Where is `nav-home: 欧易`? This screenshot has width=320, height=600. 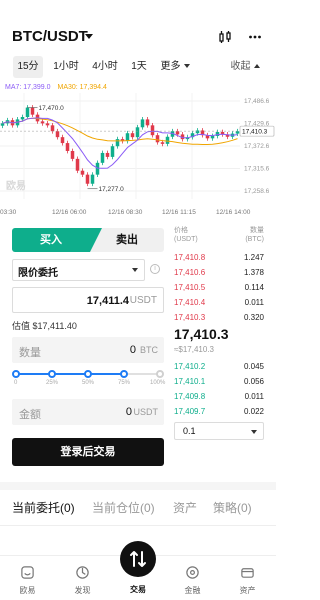 nav-home: 欧易 is located at coordinates (27, 578).